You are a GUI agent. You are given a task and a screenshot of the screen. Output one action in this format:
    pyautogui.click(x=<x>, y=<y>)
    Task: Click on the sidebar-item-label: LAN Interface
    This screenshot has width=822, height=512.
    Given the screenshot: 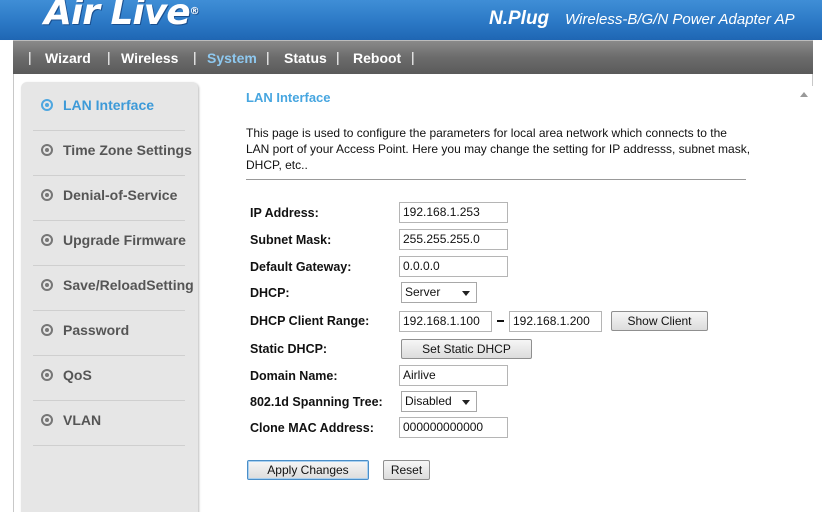 What is the action you would take?
    pyautogui.click(x=109, y=105)
    